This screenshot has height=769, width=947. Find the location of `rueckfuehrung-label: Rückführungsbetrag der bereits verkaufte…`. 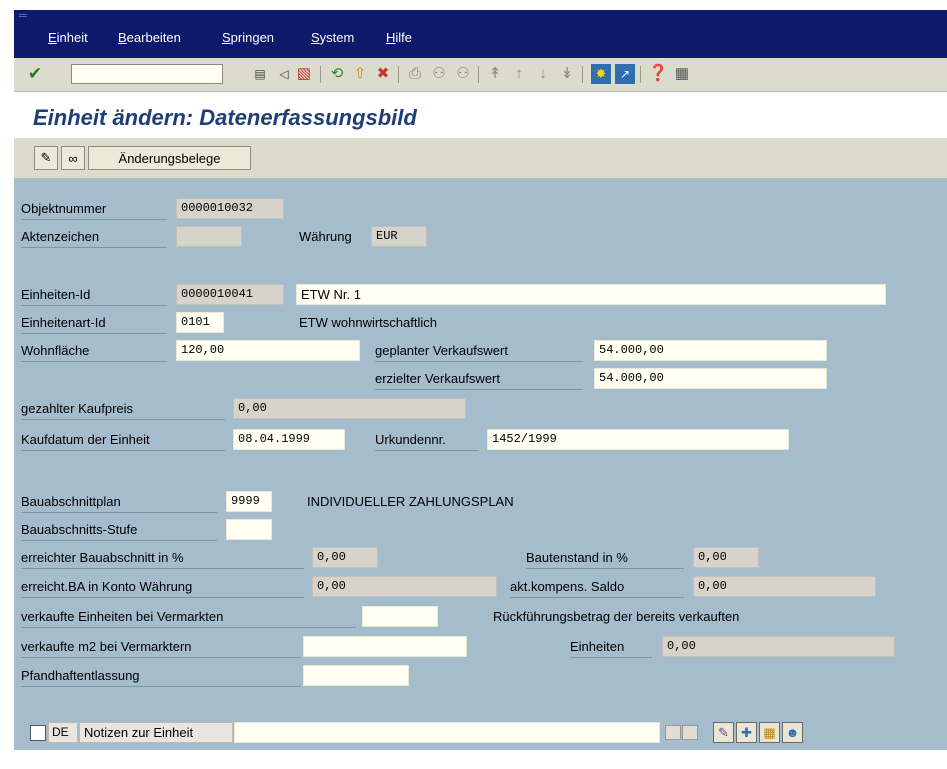

rueckfuehrung-label: Rückführungsbetrag der bereits verkaufte… is located at coordinates (616, 616).